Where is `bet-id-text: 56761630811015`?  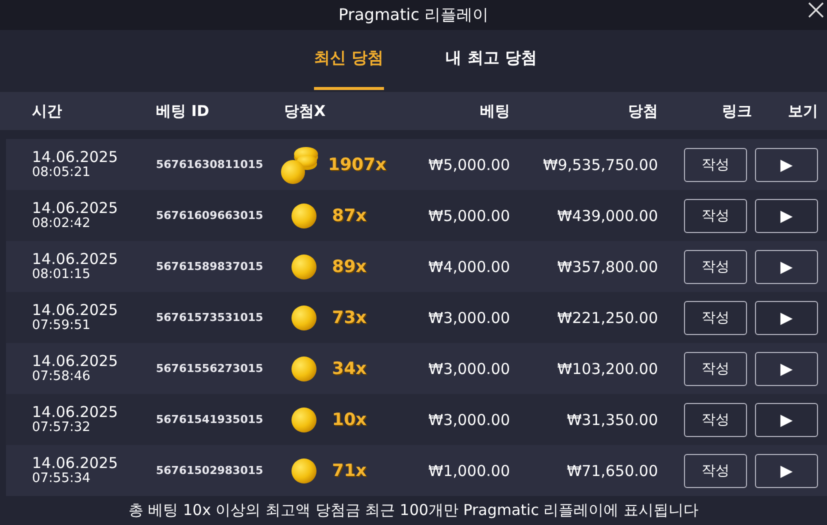
bet-id-text: 56761630811015 is located at coordinates (210, 164).